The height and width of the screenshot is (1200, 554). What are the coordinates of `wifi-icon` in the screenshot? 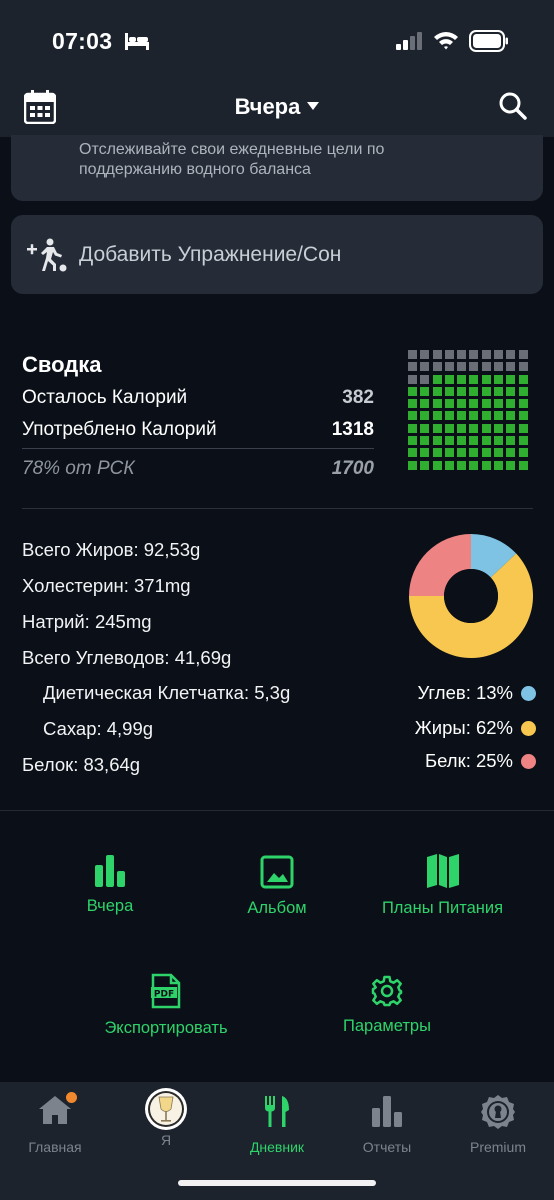 It's located at (446, 41).